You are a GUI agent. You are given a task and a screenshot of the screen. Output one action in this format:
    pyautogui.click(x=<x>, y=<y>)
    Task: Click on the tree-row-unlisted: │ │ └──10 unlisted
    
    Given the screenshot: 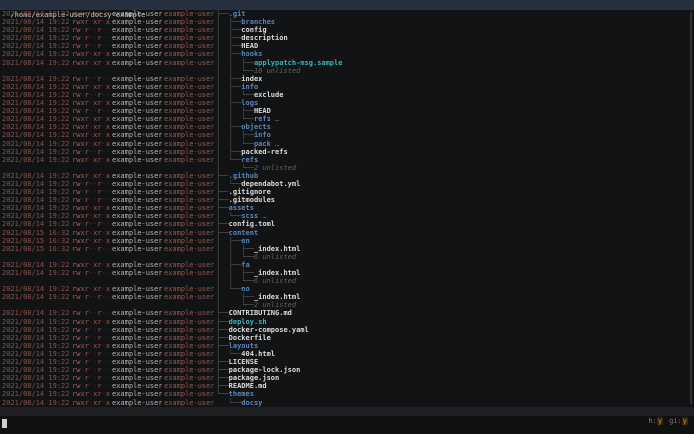 What is the action you would take?
    pyautogui.click(x=347, y=71)
    